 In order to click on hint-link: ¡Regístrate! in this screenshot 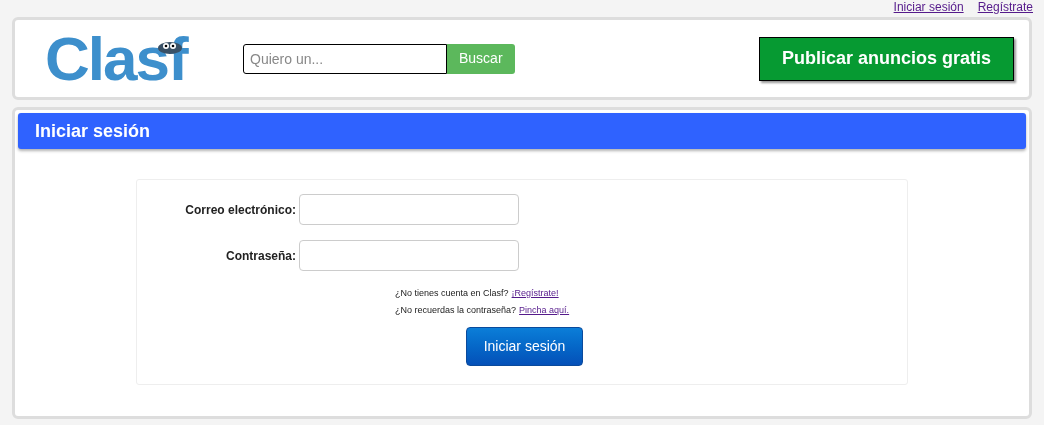, I will do `click(535, 293)`.